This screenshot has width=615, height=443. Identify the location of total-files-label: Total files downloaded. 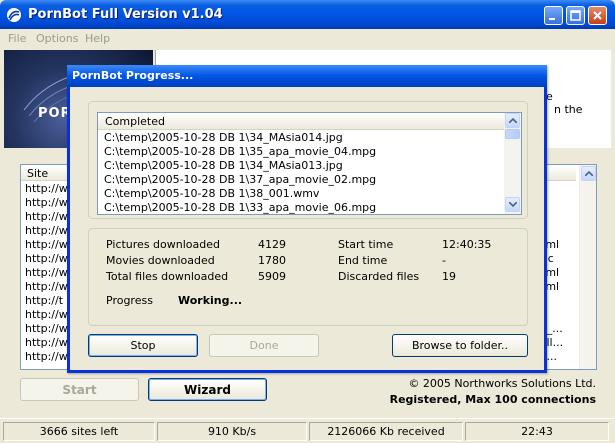
(167, 276).